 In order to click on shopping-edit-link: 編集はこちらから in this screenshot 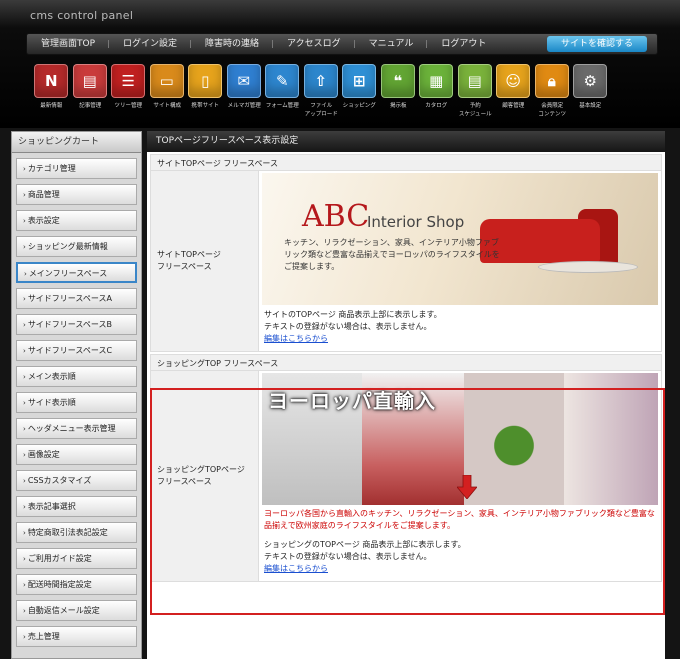, I will do `click(460, 569)`.